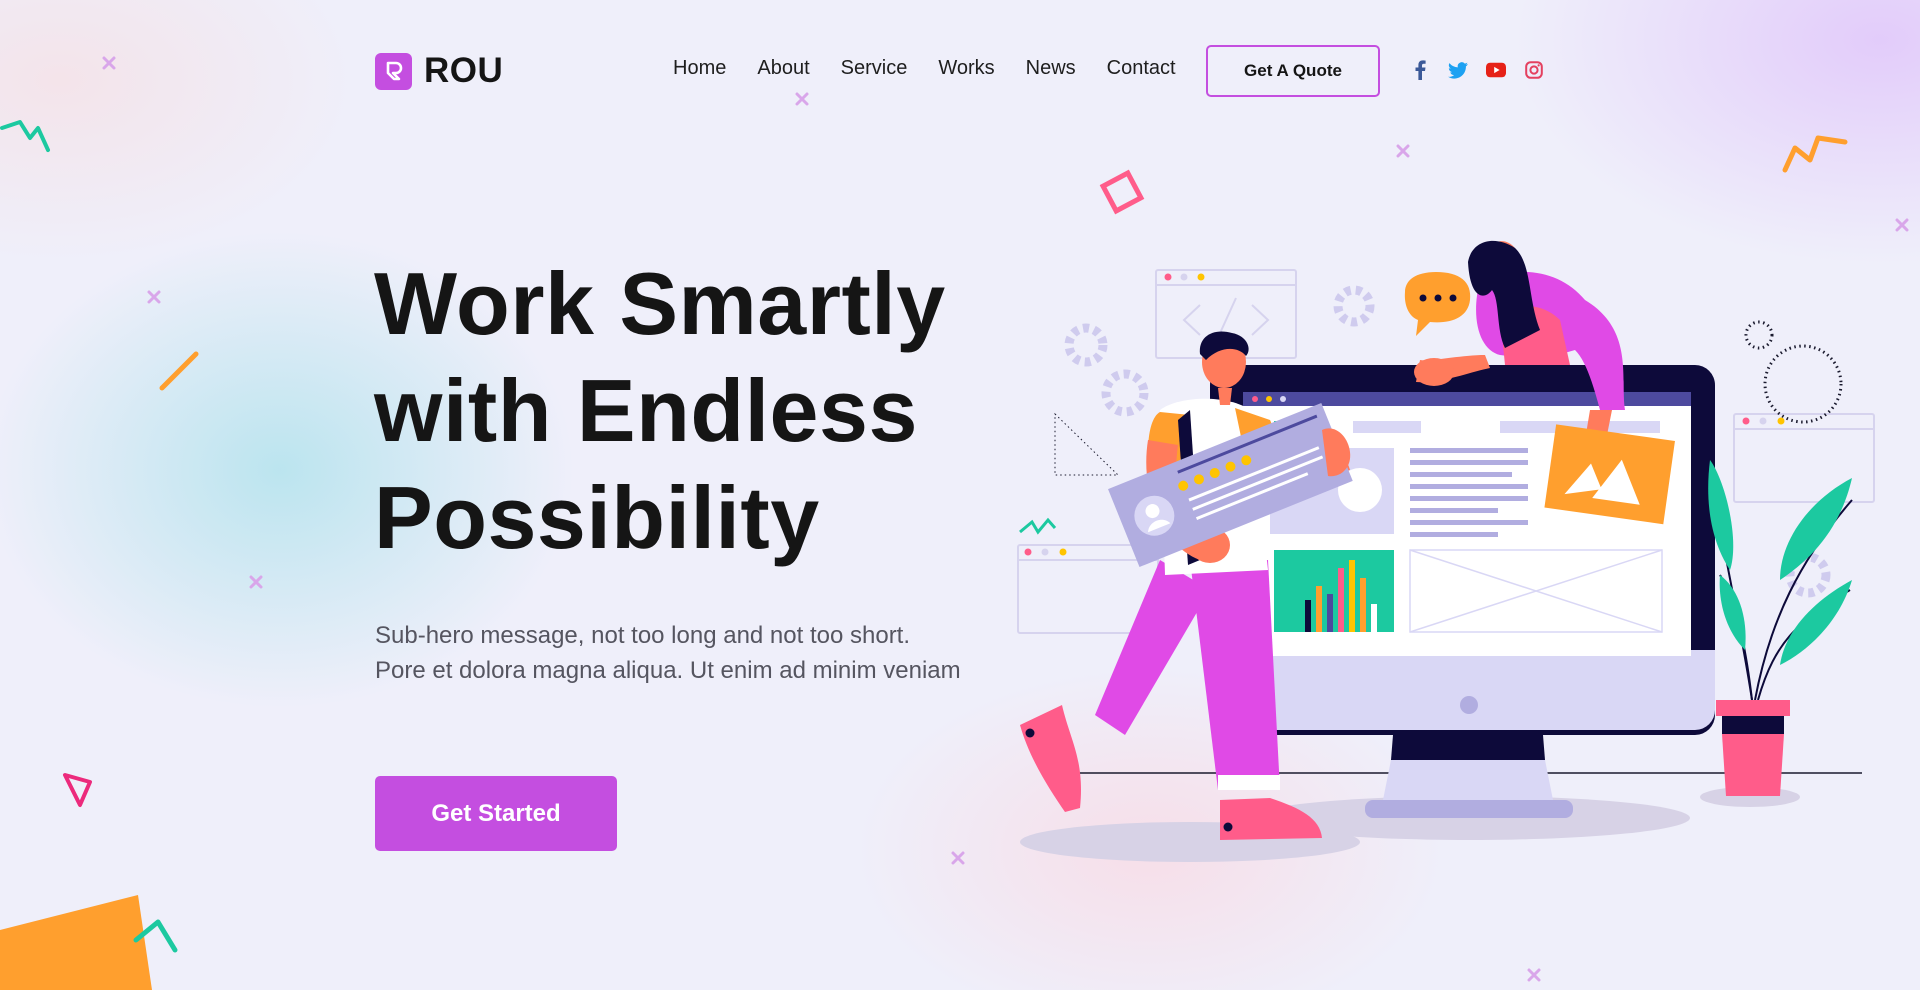 This screenshot has height=990, width=1920. I want to click on nav-item-works: Works, so click(966, 68).